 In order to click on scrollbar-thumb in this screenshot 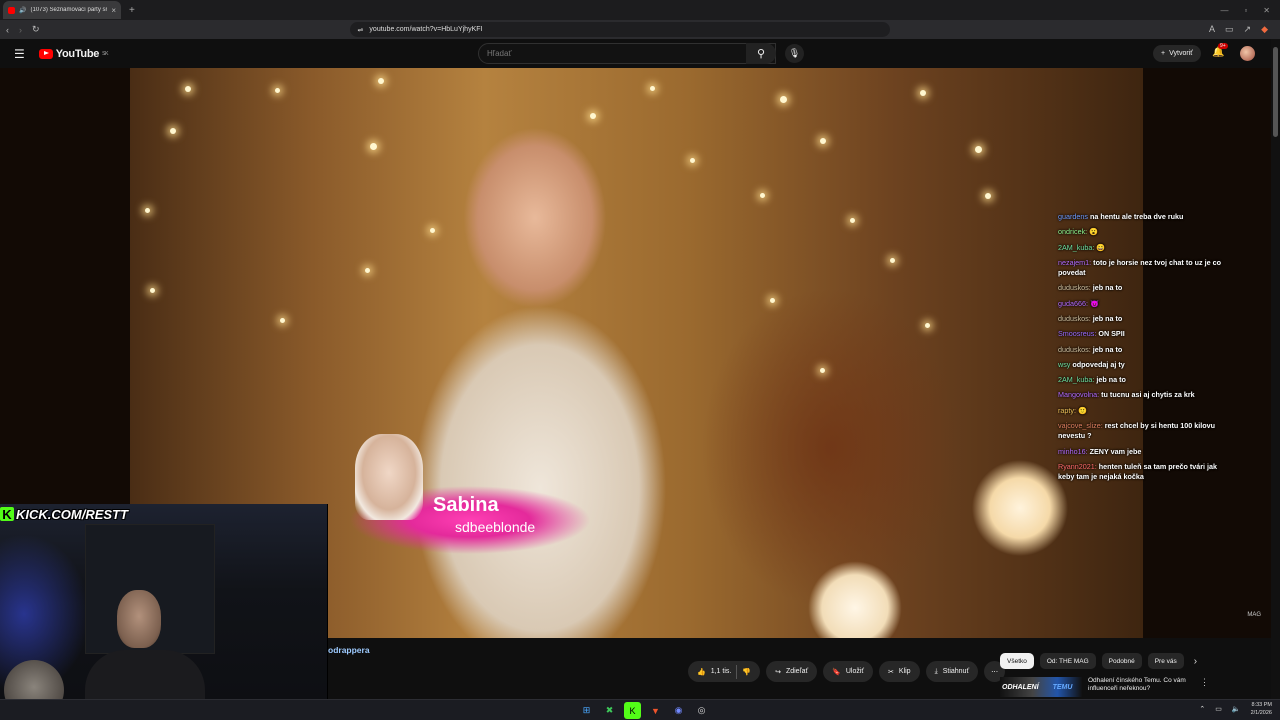, I will do `click(1275, 92)`.